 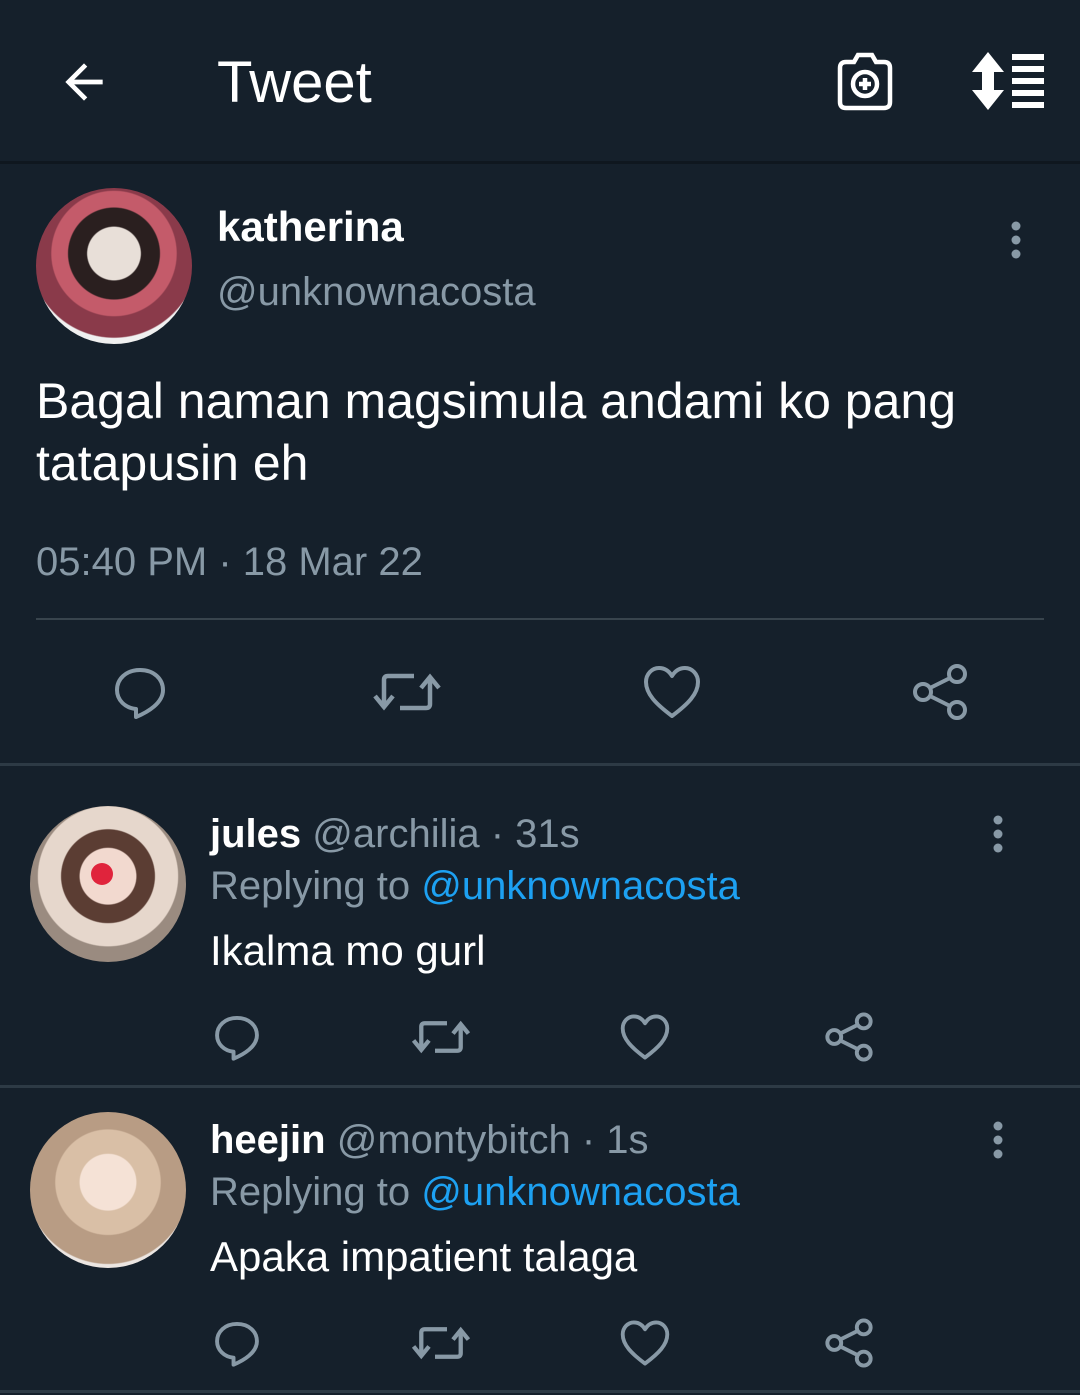 What do you see at coordinates (255, 834) in the screenshot?
I see `reply-author-name: jules` at bounding box center [255, 834].